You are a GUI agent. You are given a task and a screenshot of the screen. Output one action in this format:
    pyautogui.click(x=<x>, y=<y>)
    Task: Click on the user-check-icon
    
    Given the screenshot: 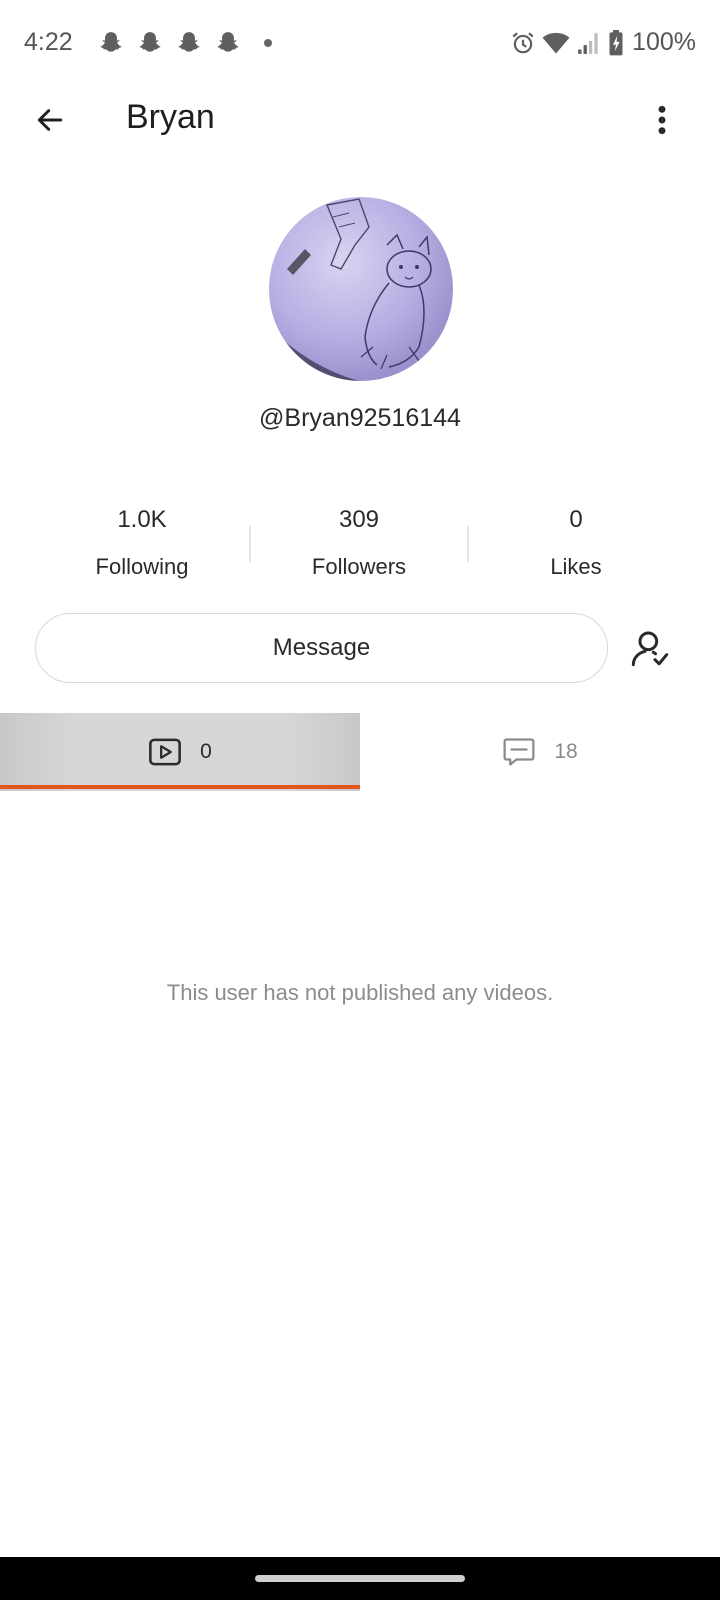 What is the action you would take?
    pyautogui.click(x=650, y=649)
    